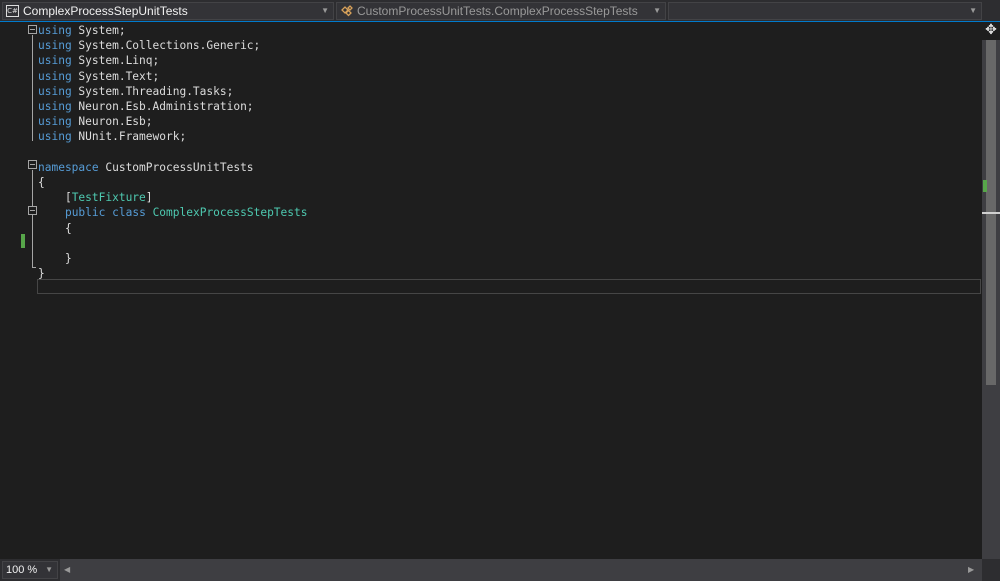 The image size is (1000, 581). I want to click on code-line: using System.Threading.Tasks;, so click(135, 91).